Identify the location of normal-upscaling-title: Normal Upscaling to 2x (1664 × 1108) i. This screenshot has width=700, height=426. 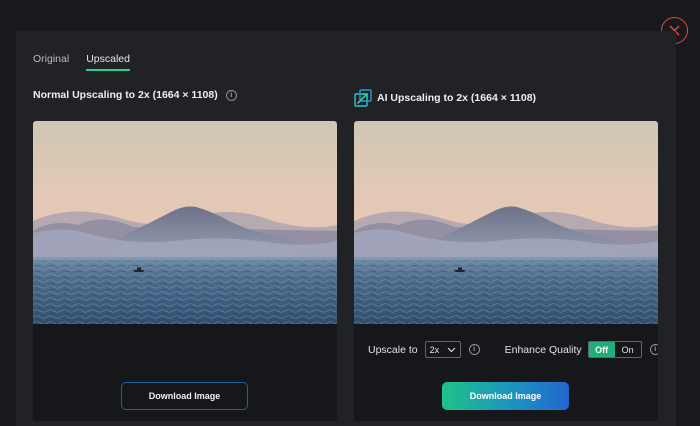
(135, 95).